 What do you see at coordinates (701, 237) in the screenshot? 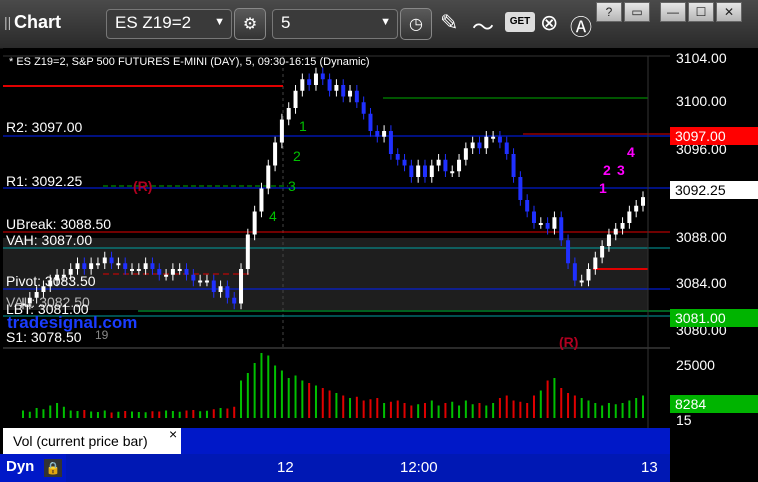
I see `price-tick: 3088.00` at bounding box center [701, 237].